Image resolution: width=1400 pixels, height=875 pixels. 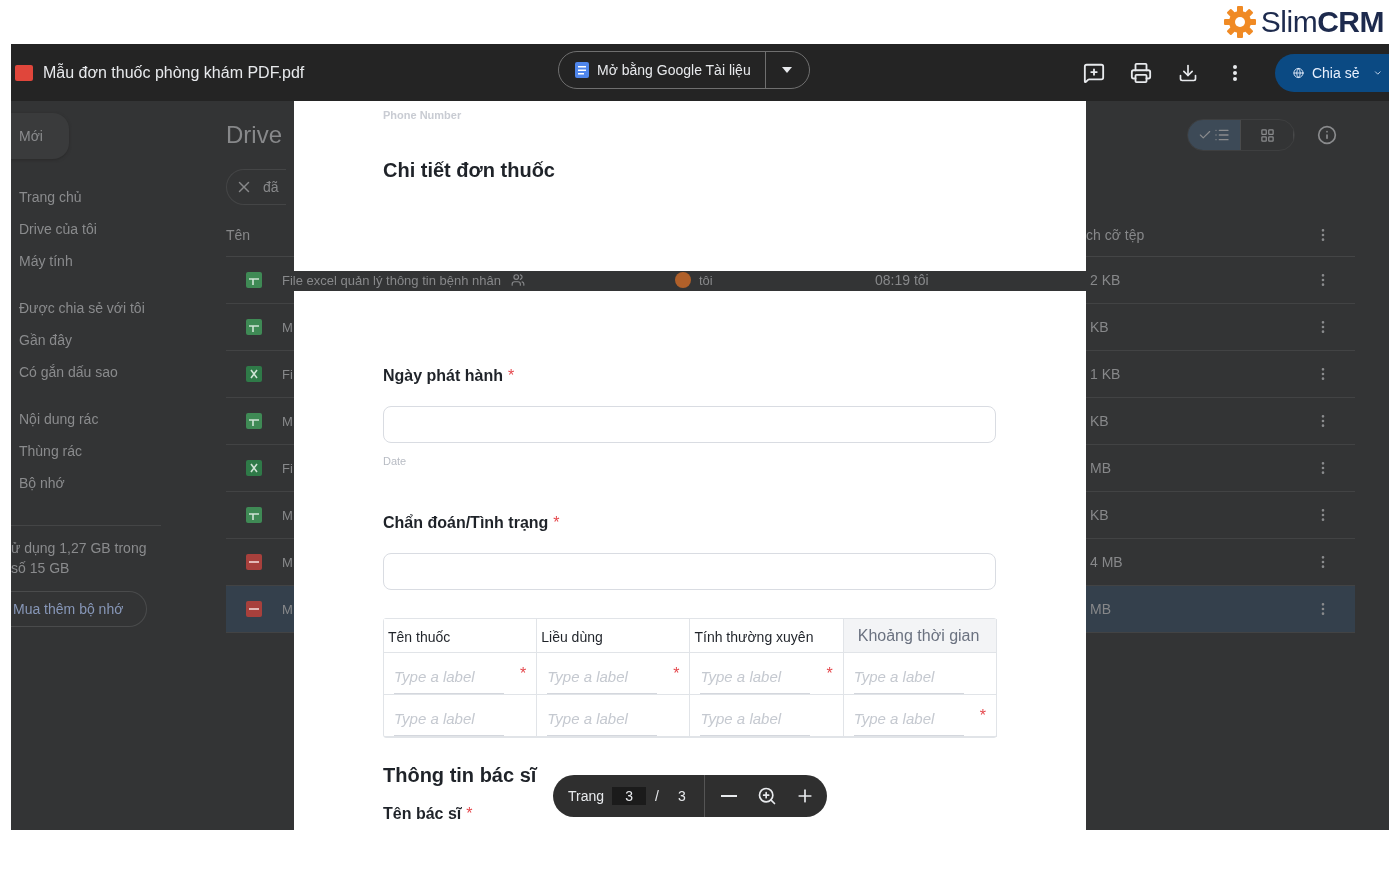 I want to click on share-button: Chia sẻ, so click(x=1332, y=72).